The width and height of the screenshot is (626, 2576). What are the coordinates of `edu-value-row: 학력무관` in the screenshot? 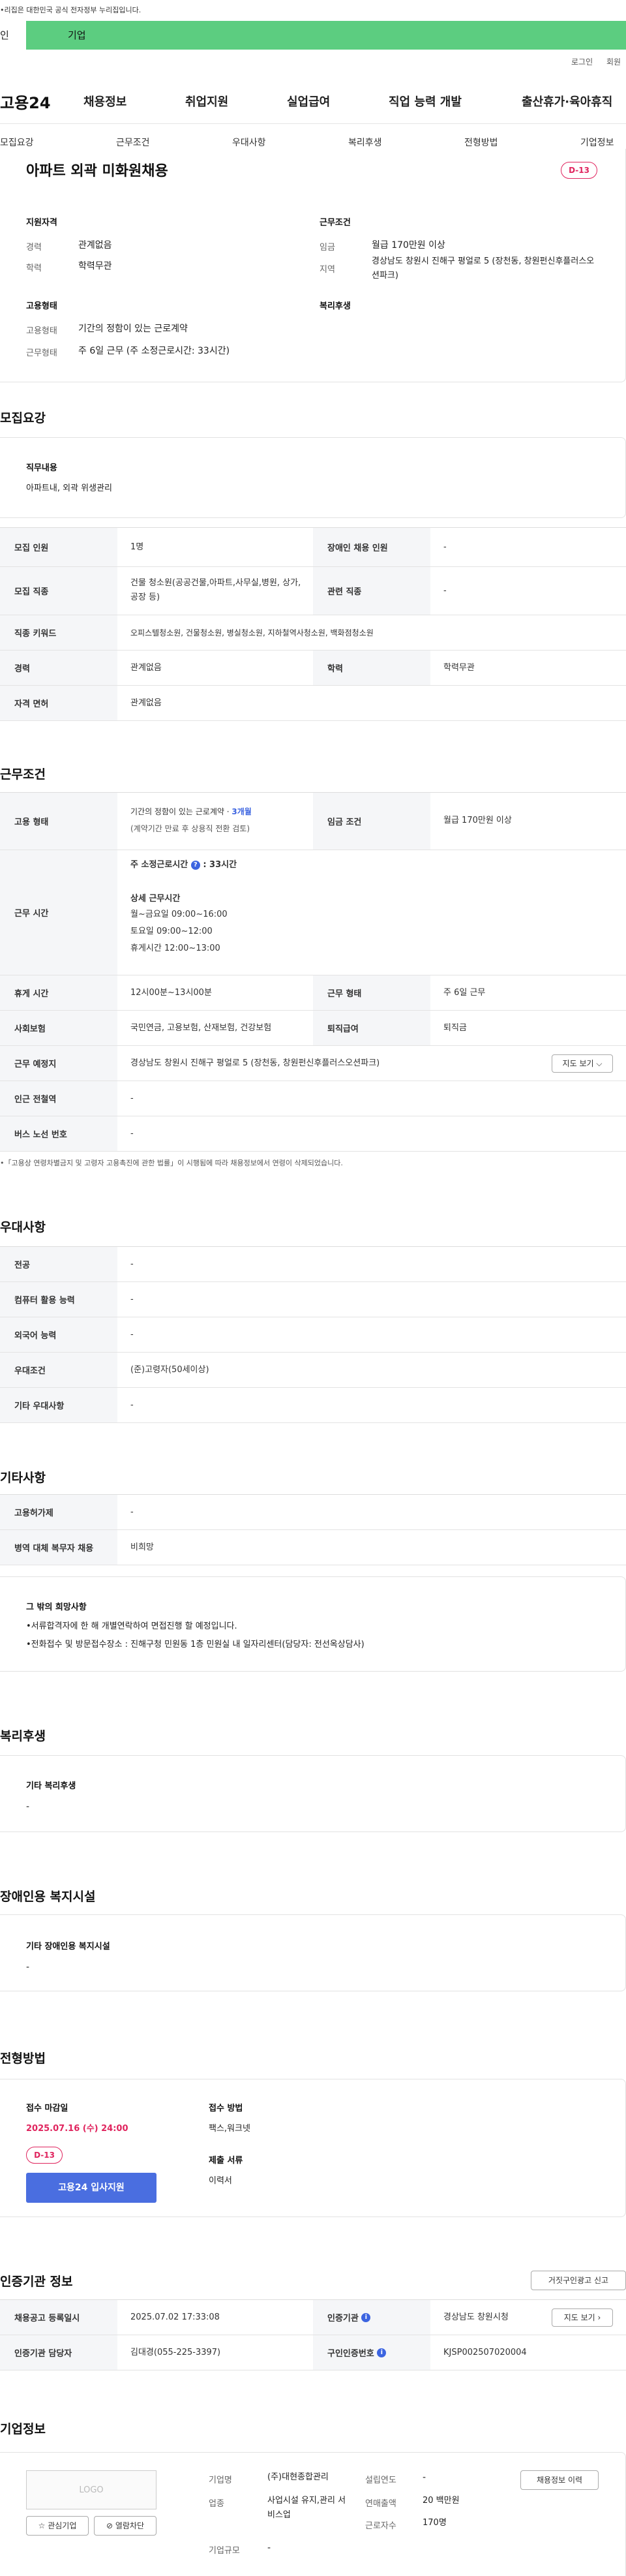 It's located at (459, 668).